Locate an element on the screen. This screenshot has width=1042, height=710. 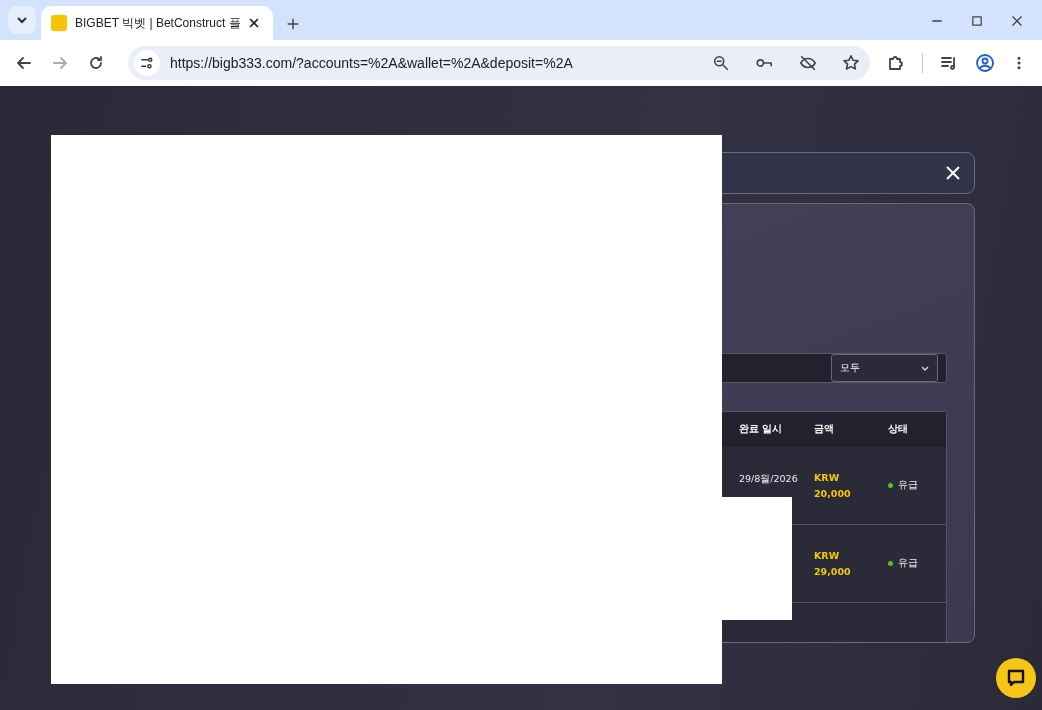
table-cell: KRW 29,000 is located at coordinates (845, 564).